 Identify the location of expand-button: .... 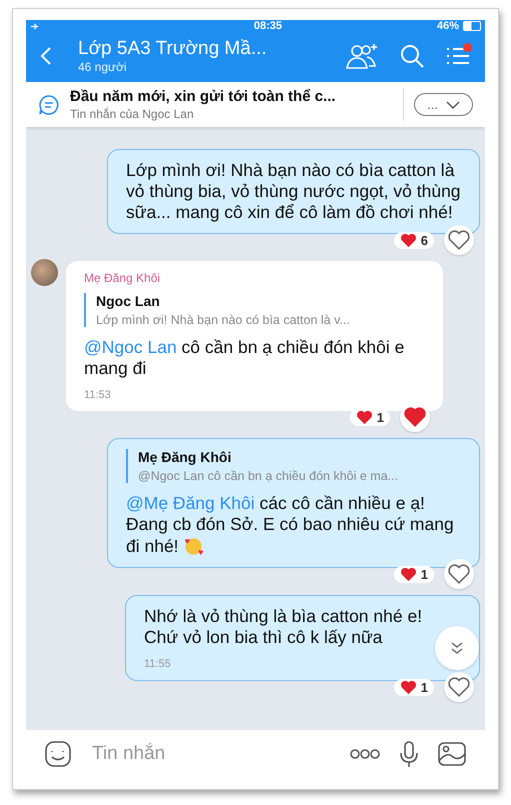
(443, 104).